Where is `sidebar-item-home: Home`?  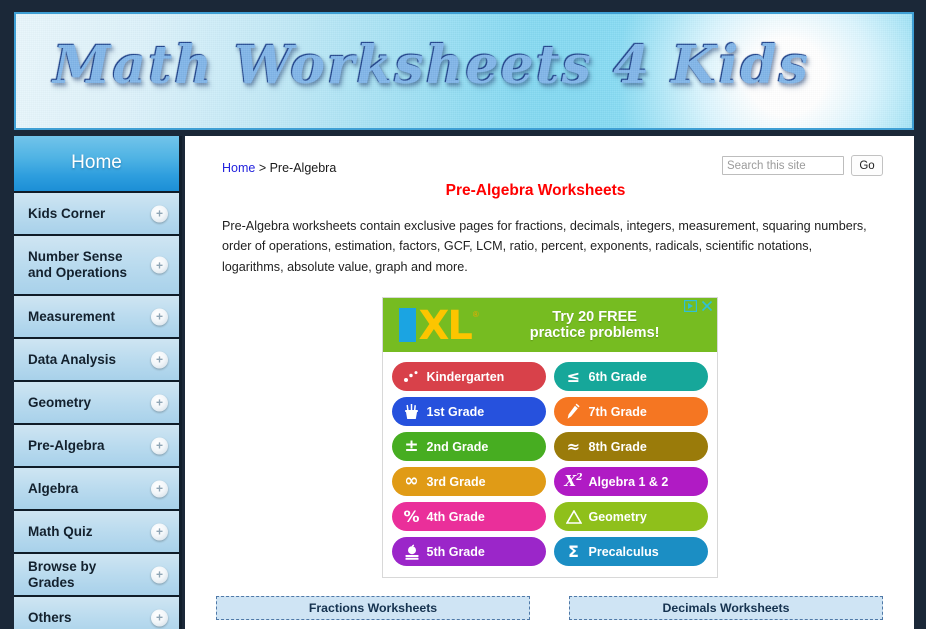
sidebar-item-home: Home is located at coordinates (96, 164).